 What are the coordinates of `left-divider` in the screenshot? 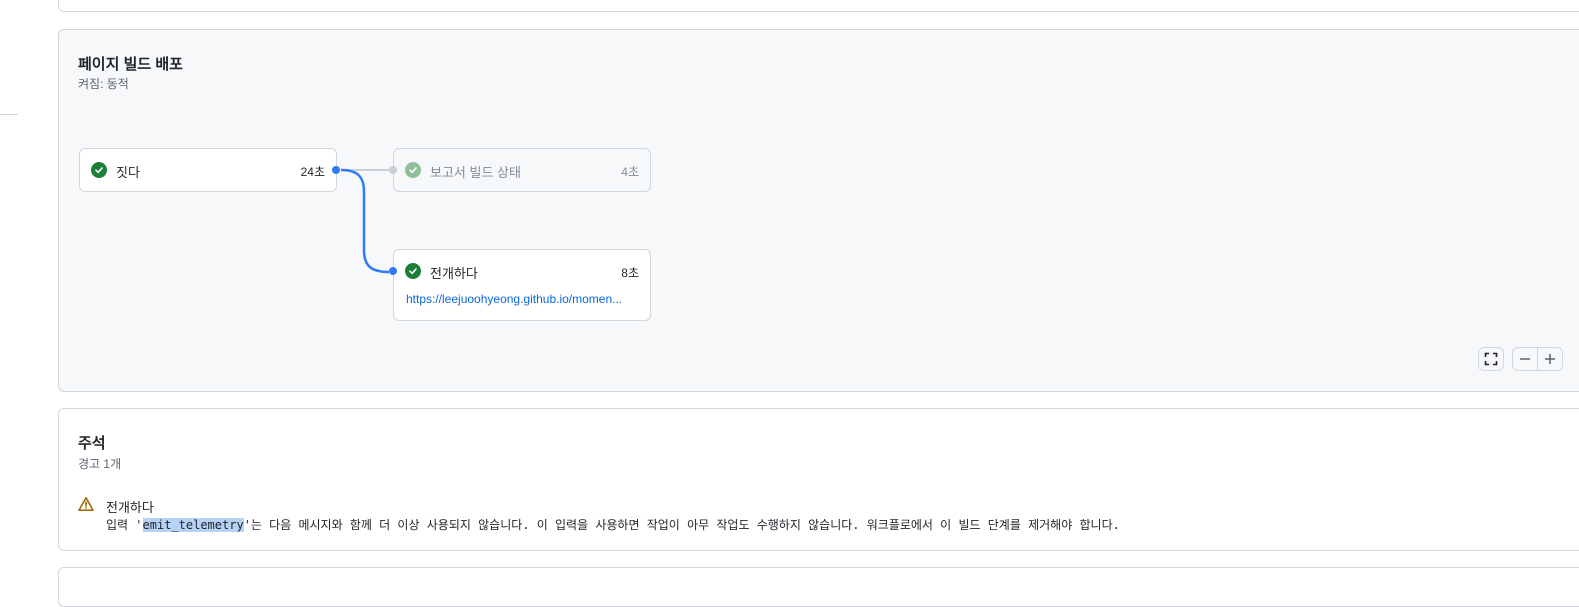 It's located at (9, 114).